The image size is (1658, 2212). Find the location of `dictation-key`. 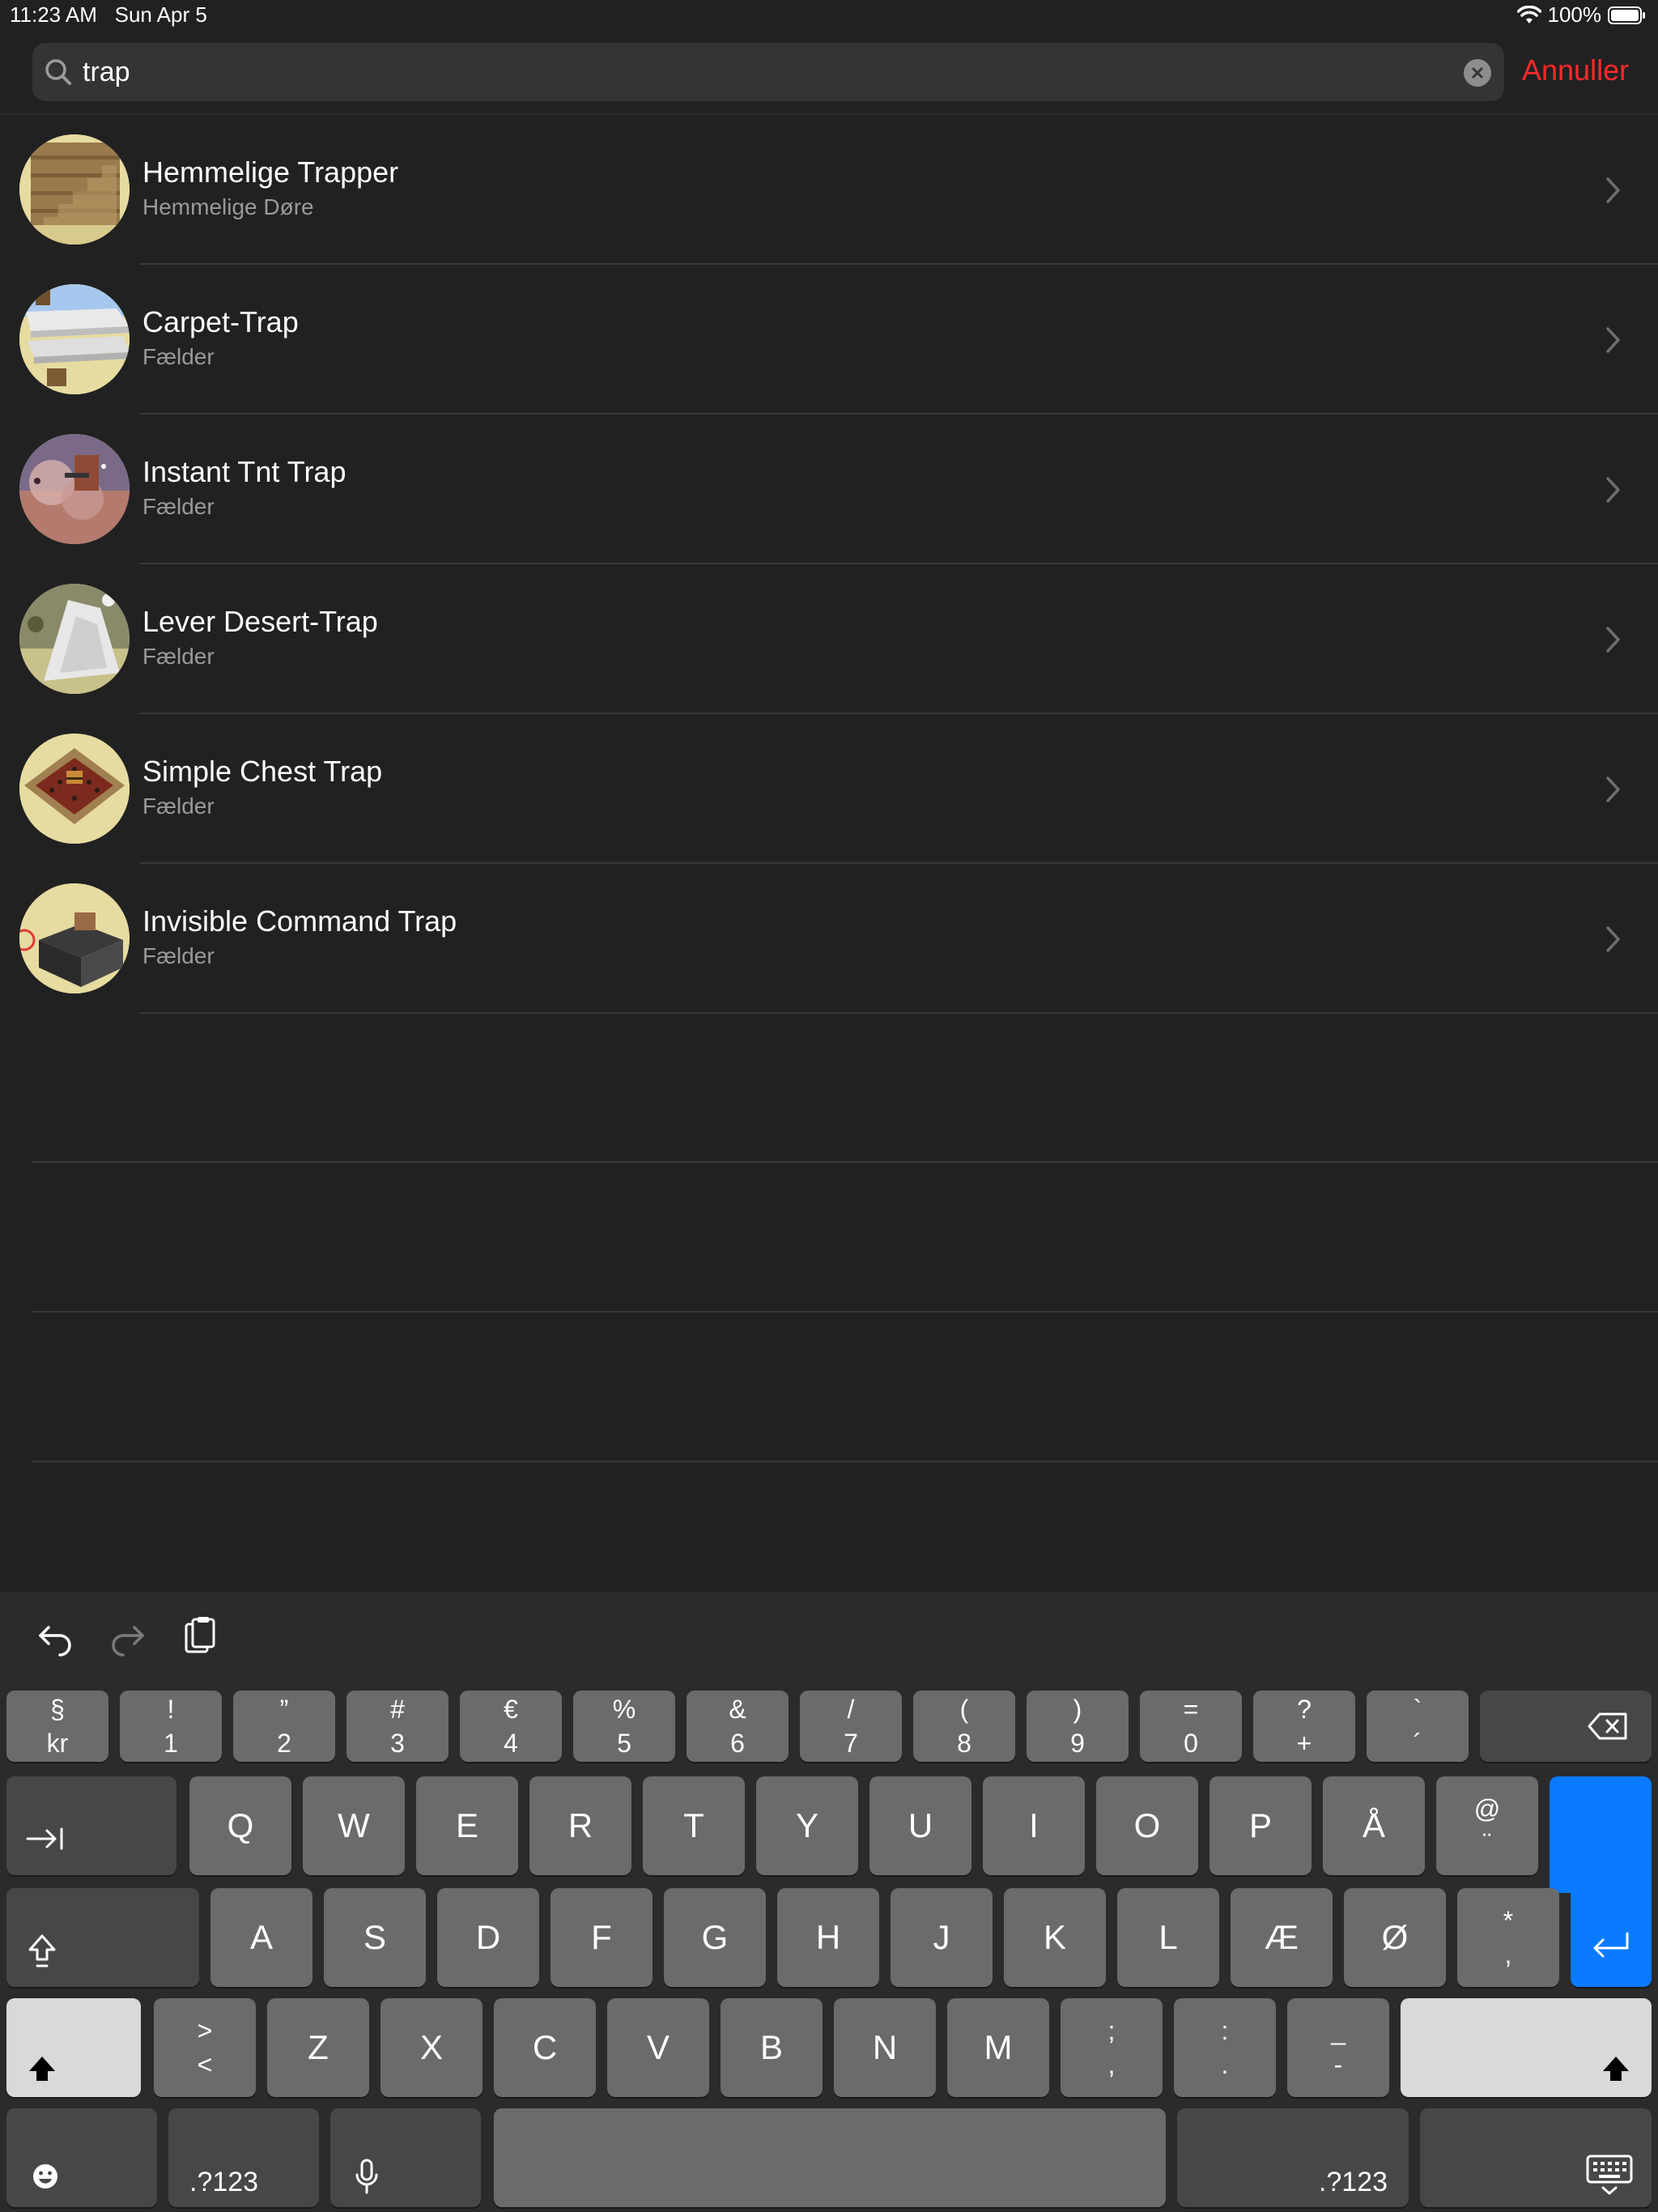

dictation-key is located at coordinates (405, 2157).